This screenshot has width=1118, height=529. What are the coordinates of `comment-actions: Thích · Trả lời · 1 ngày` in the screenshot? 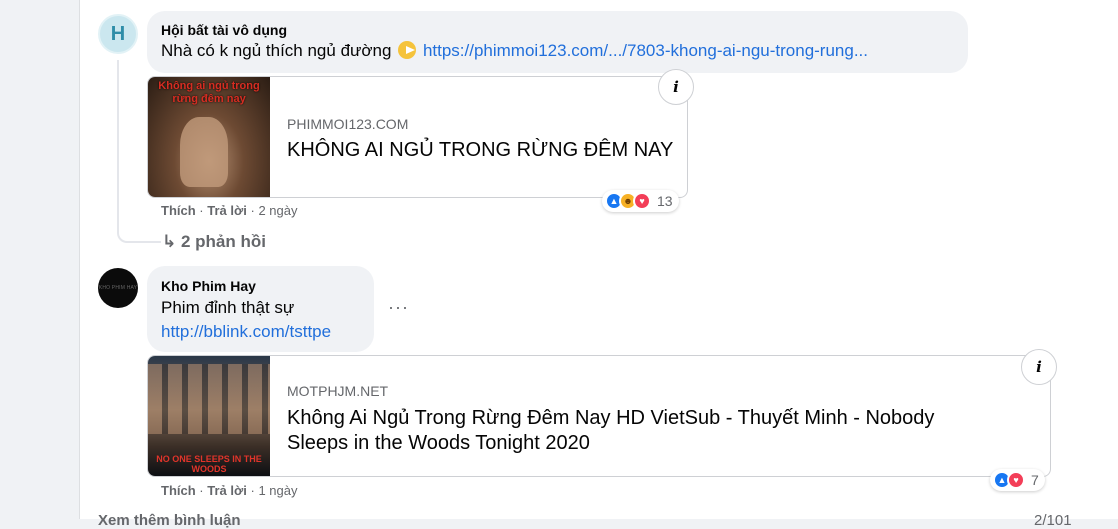 It's located at (229, 490).